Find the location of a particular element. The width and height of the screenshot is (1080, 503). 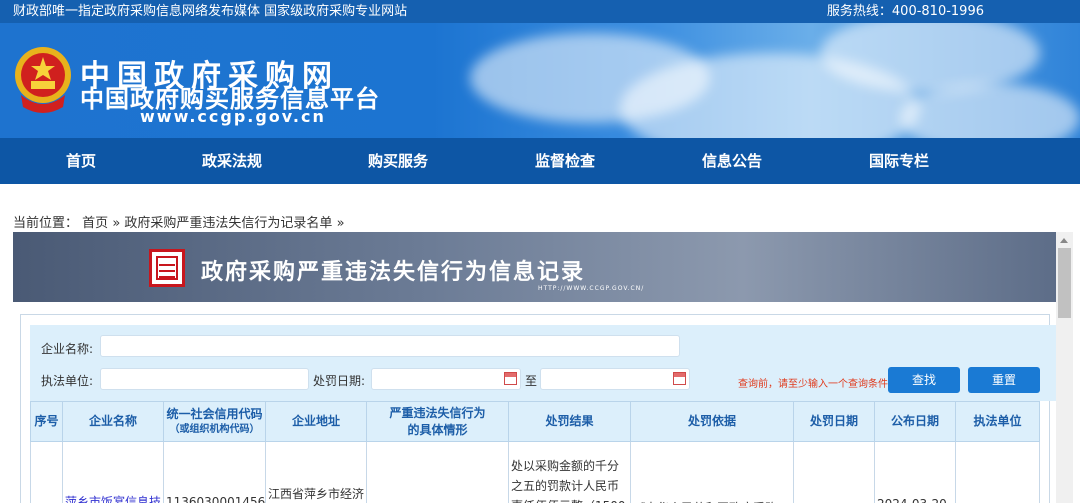

record-header-banner: 政府采购严重违法失信行为信息记录 HTTP://WWW.CCGP.GOV.CN/ is located at coordinates (534, 267).